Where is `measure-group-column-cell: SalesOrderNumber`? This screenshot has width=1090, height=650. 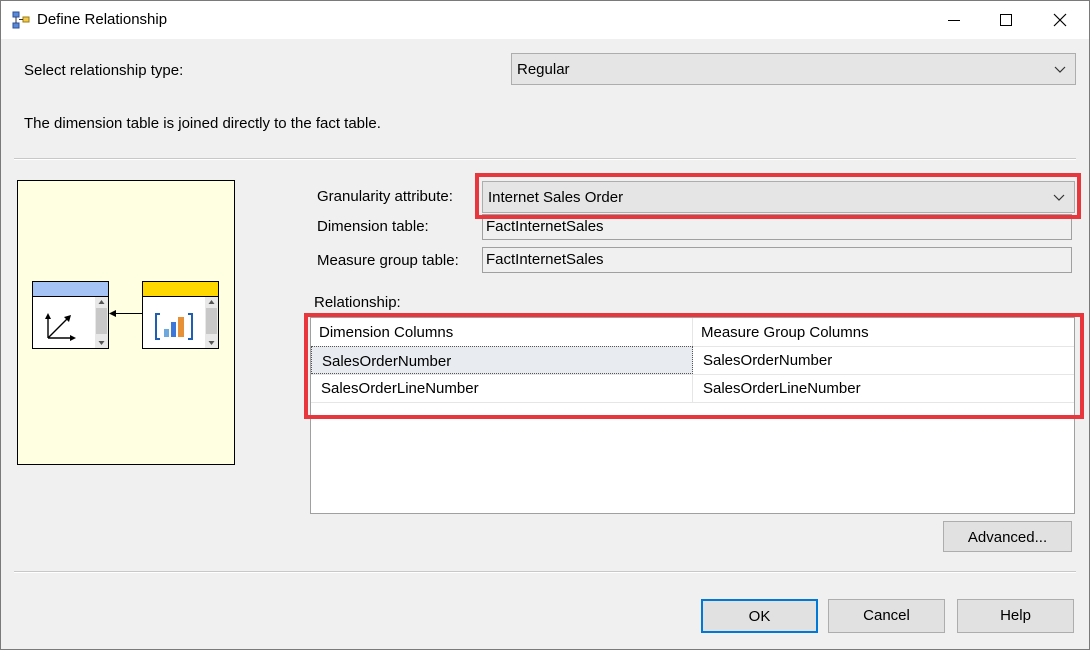
measure-group-column-cell: SalesOrderNumber is located at coordinates (883, 360).